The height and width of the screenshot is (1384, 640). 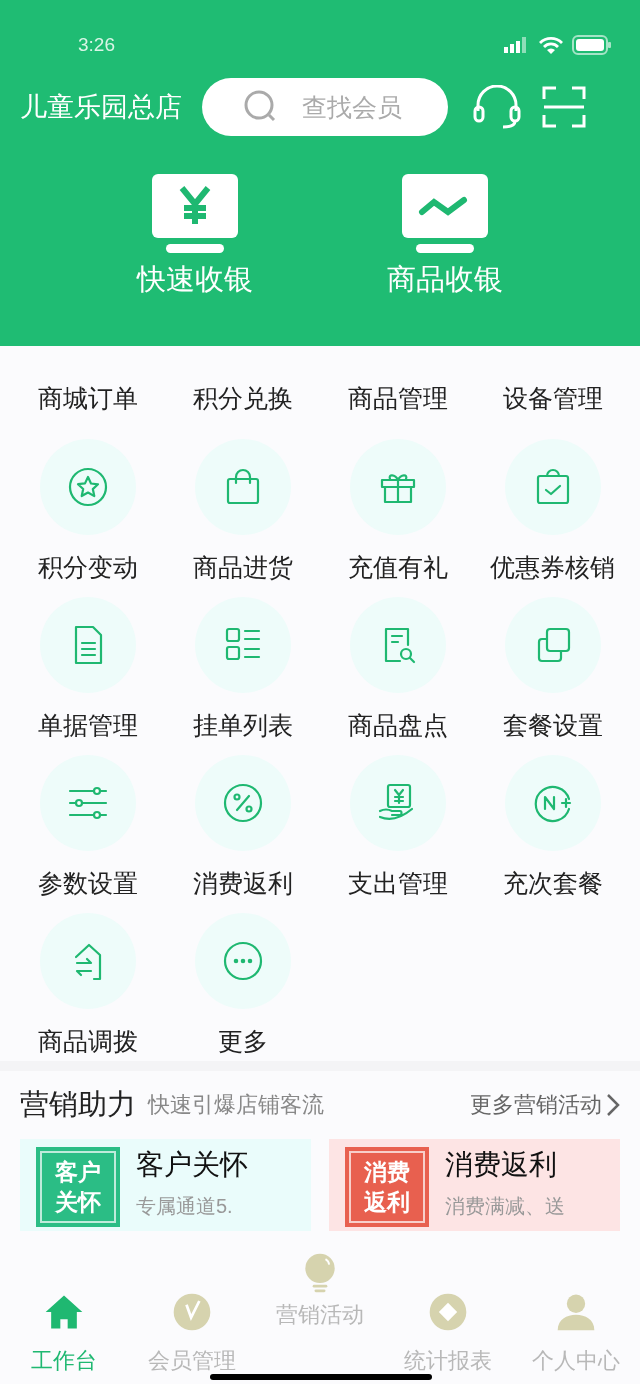 What do you see at coordinates (397, 824) in the screenshot?
I see `menu-grid-item: 支出管理` at bounding box center [397, 824].